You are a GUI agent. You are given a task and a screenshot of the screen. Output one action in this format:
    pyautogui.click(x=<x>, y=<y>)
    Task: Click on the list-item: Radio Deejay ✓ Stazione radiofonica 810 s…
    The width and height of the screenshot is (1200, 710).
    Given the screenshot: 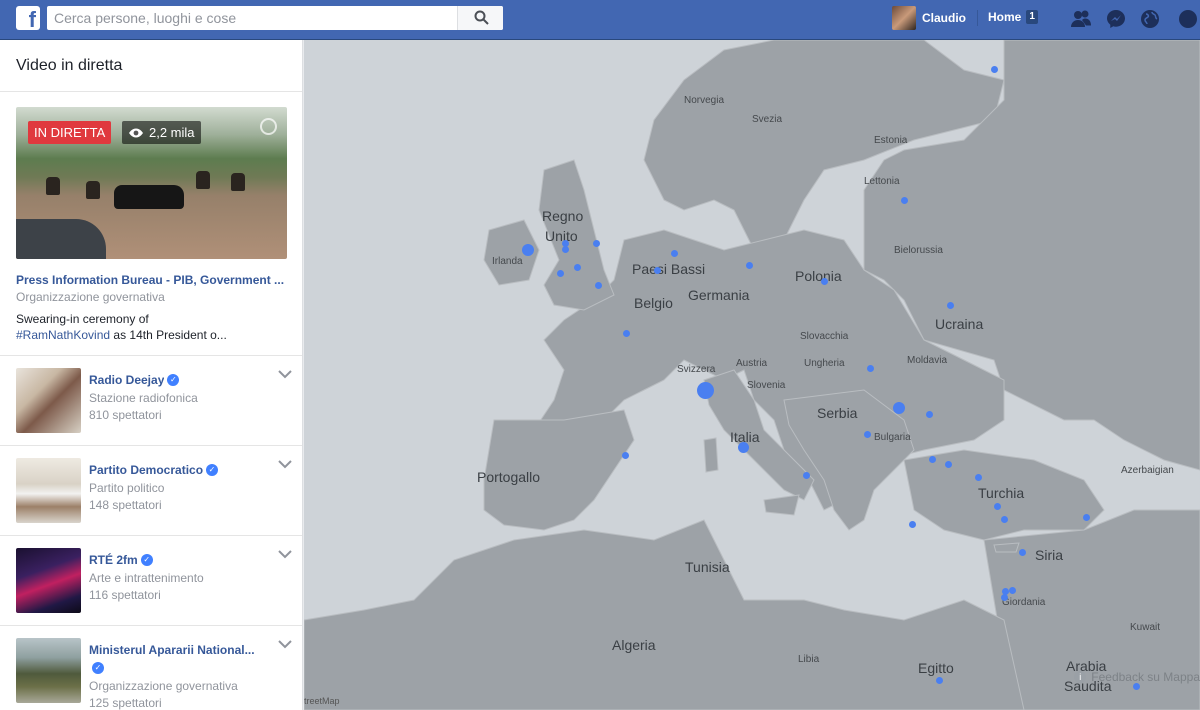 What is the action you would take?
    pyautogui.click(x=151, y=401)
    